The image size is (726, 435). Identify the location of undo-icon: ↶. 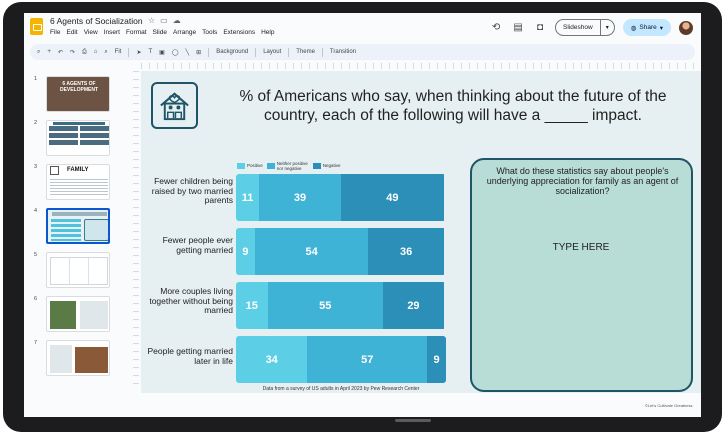
(60, 52).